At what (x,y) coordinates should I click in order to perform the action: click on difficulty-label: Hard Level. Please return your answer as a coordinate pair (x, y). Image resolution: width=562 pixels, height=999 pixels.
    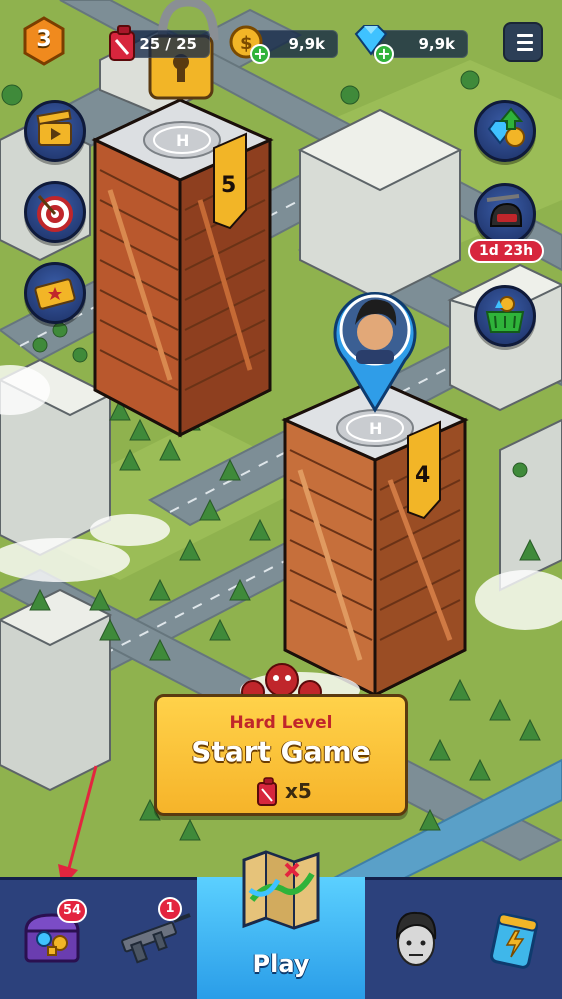
    Looking at the image, I should click on (281, 723).